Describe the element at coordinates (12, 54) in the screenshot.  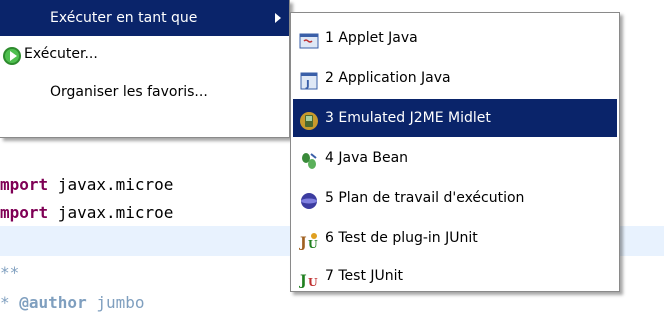
I see `run-icon` at that location.